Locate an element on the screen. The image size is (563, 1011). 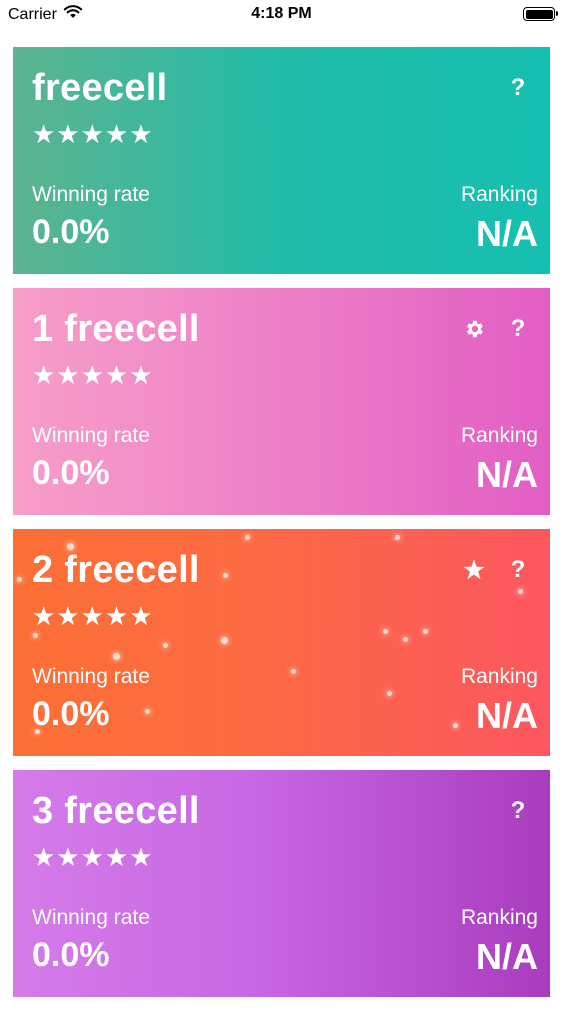
card-title: freecell is located at coordinates (100, 88).